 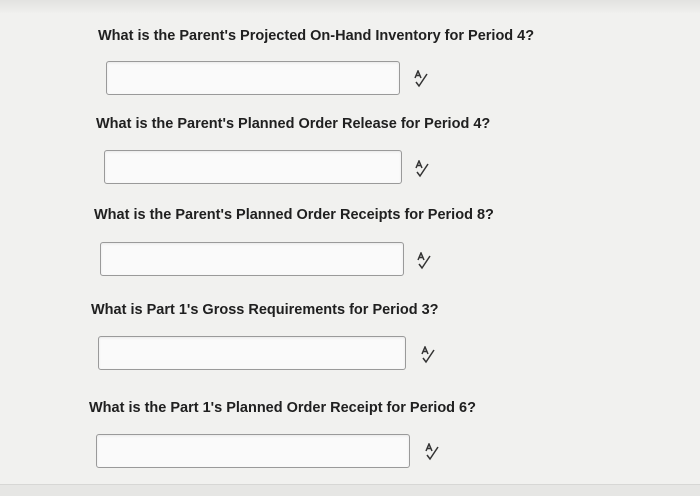 I want to click on question-5-answer-input, so click(x=253, y=451).